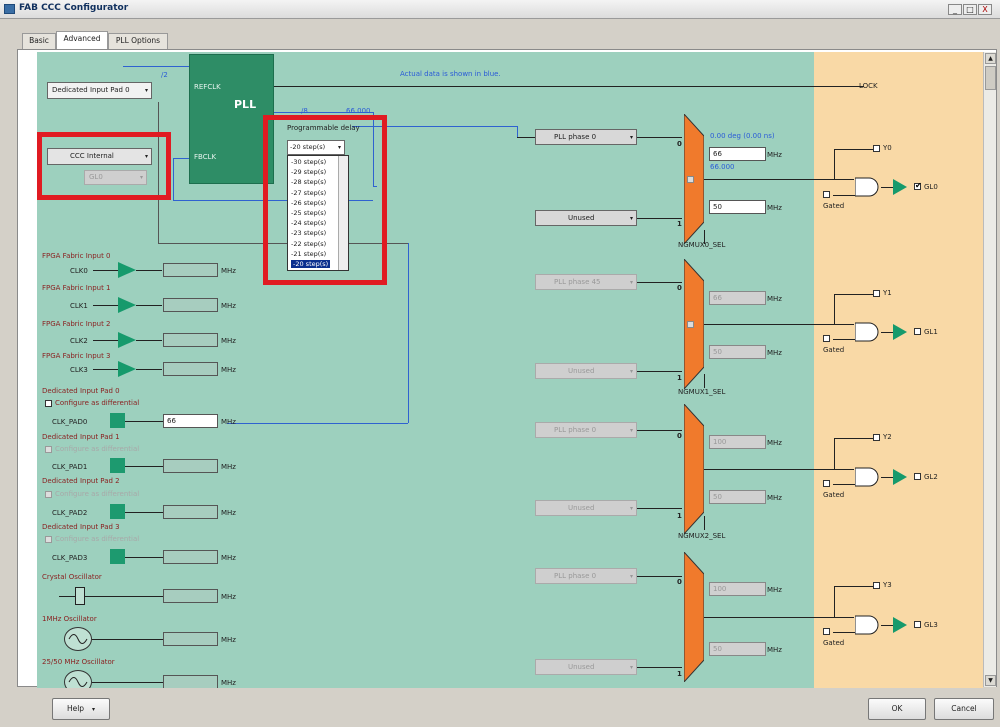 The width and height of the screenshot is (1000, 727). What do you see at coordinates (358, 111) in the screenshot?
I see `pll-freq: 66.000` at bounding box center [358, 111].